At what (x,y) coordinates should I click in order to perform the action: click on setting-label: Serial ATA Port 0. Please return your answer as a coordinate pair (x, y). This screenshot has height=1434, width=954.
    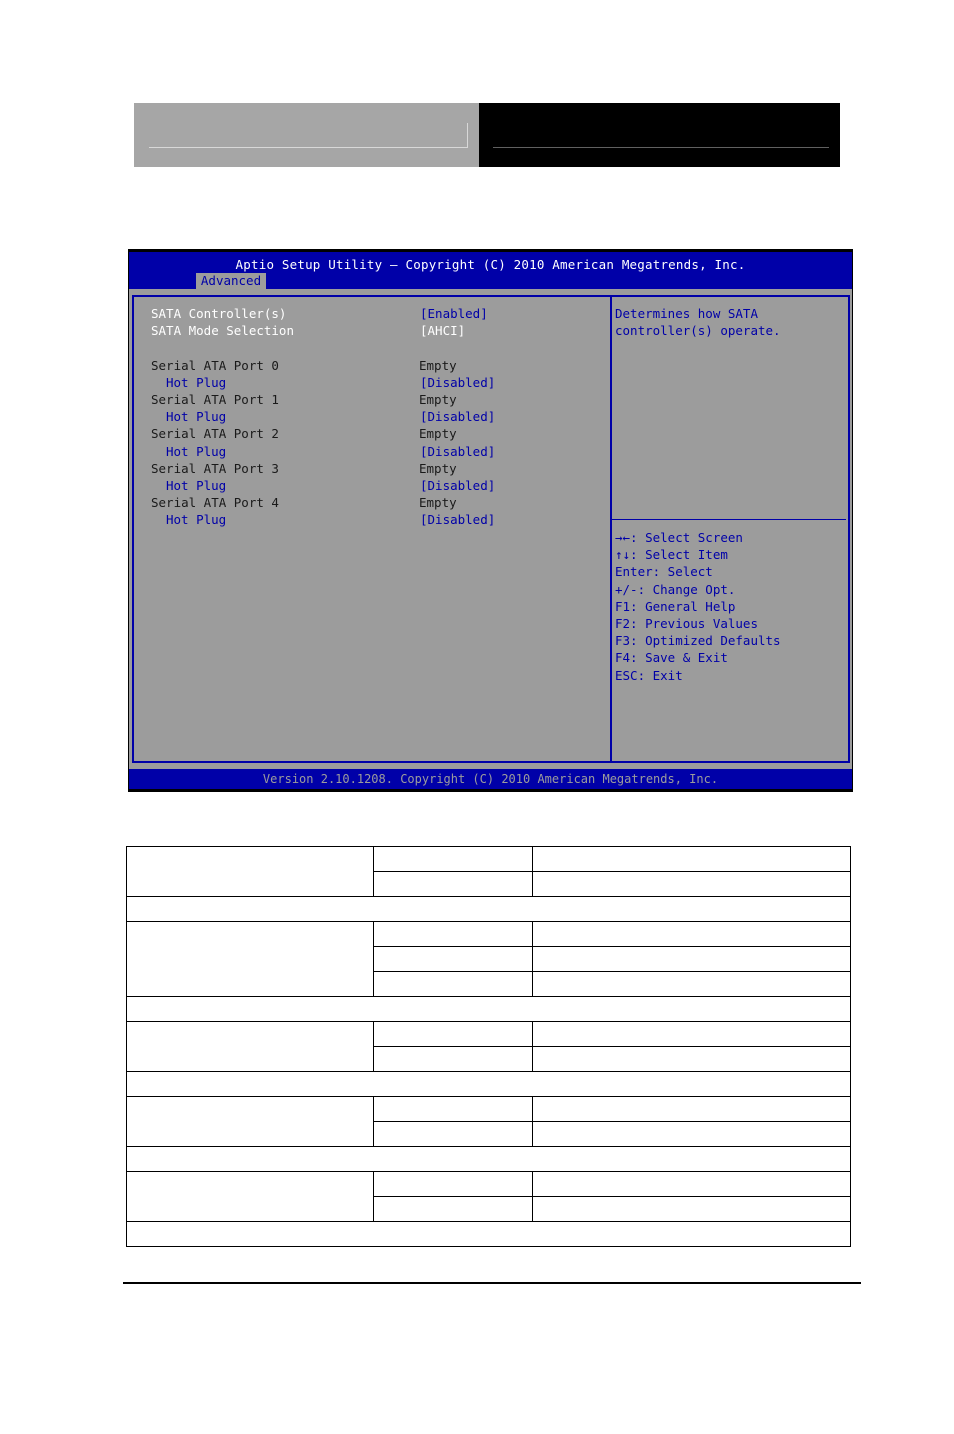
    Looking at the image, I should click on (215, 365).